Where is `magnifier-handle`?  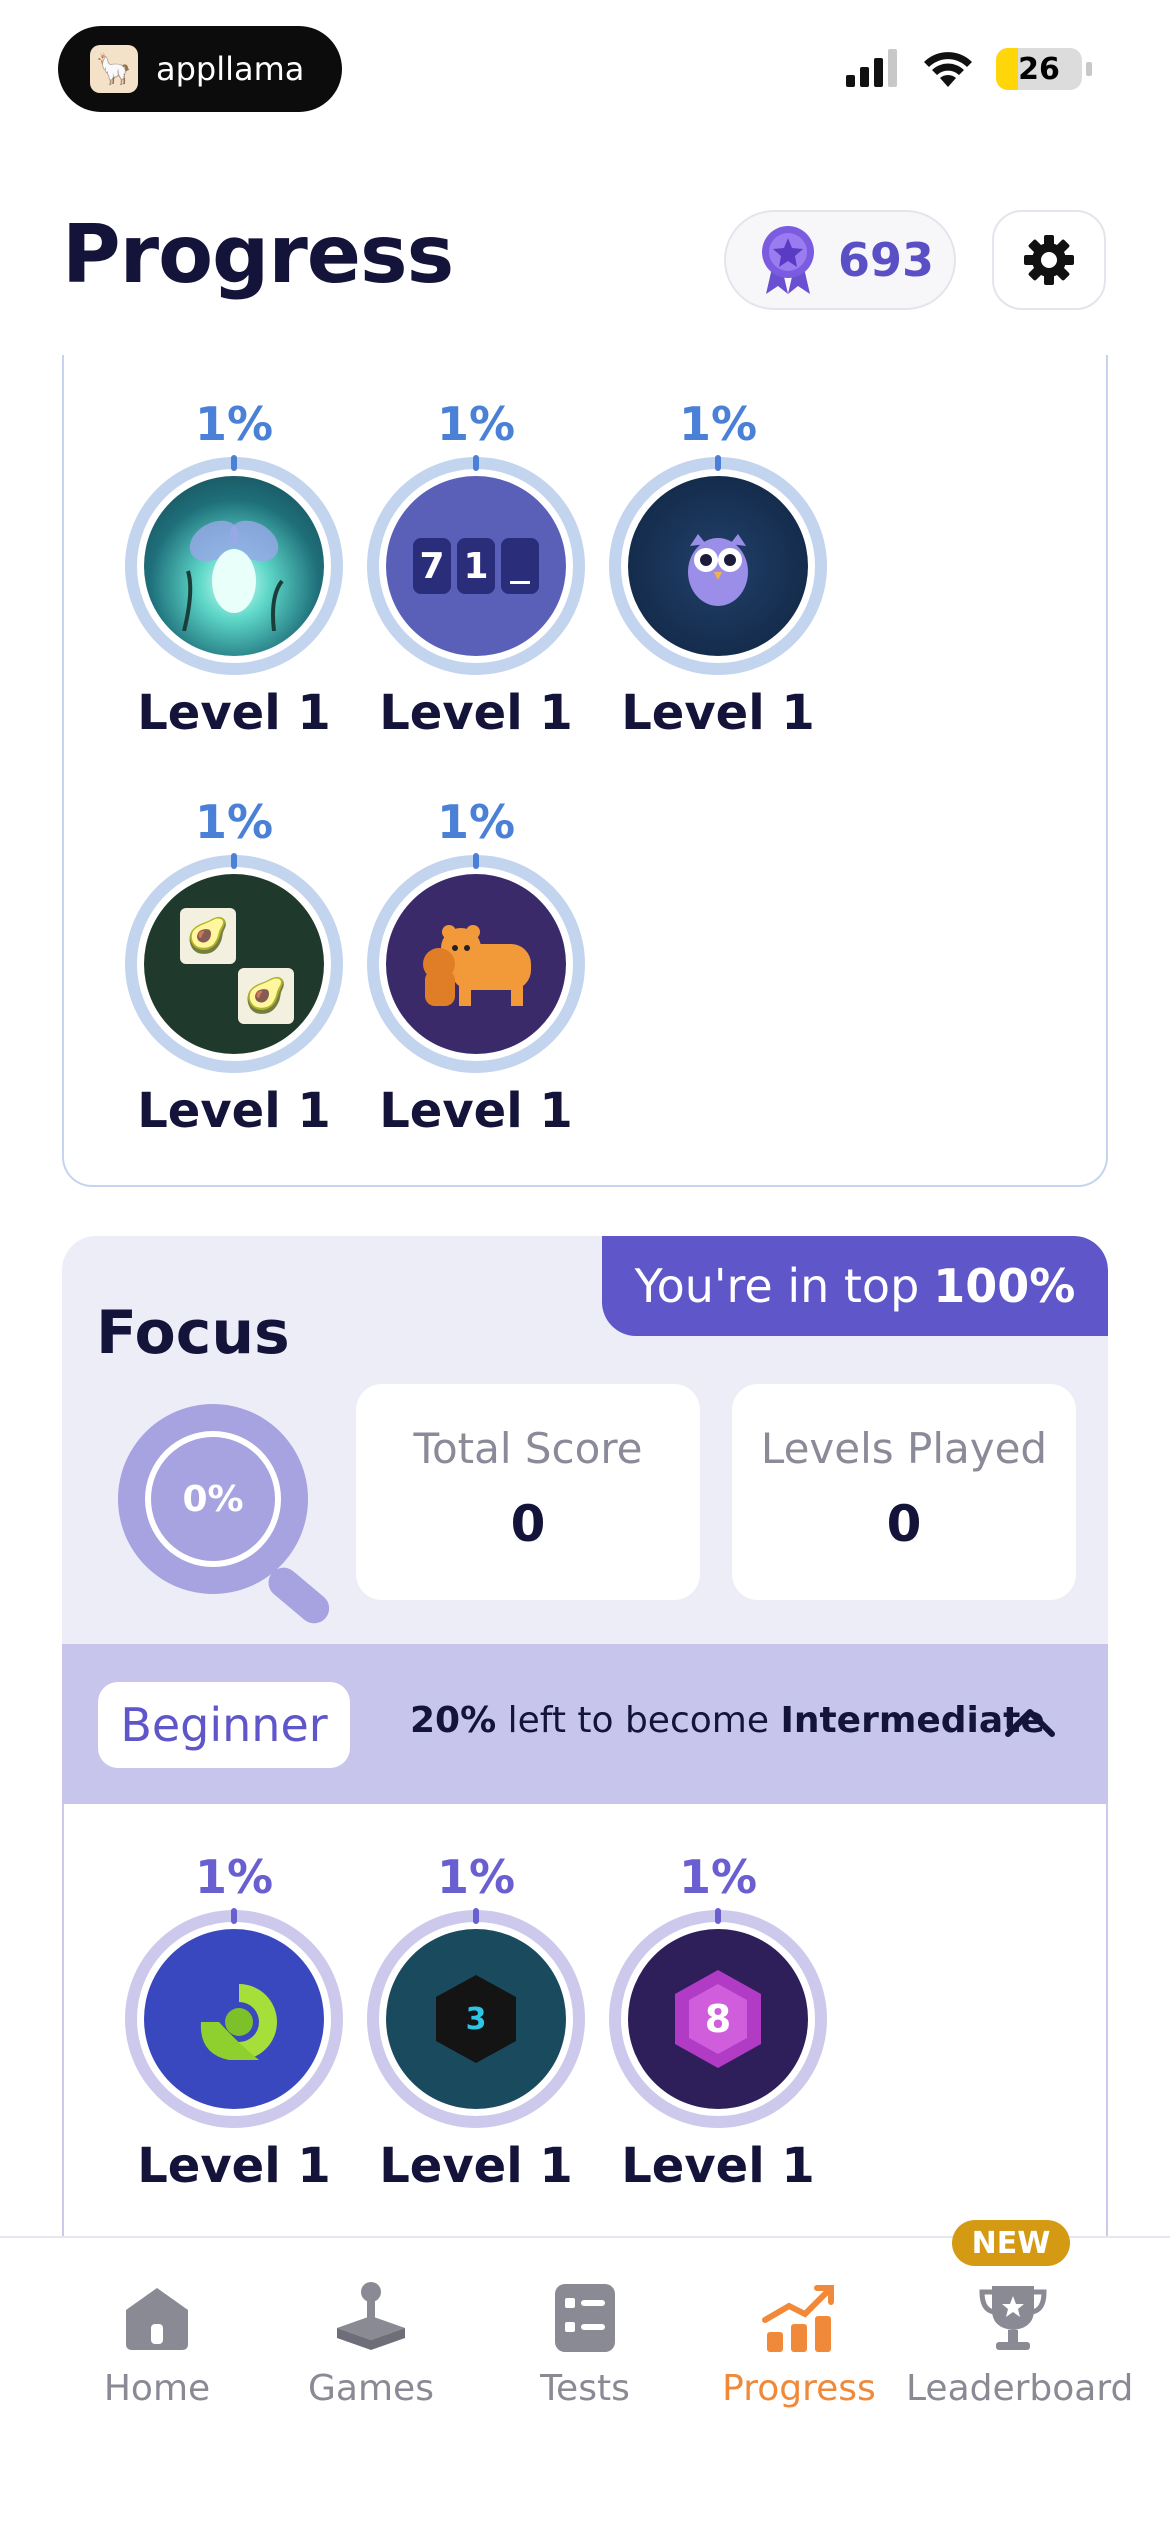
magnifier-handle is located at coordinates (299, 1595).